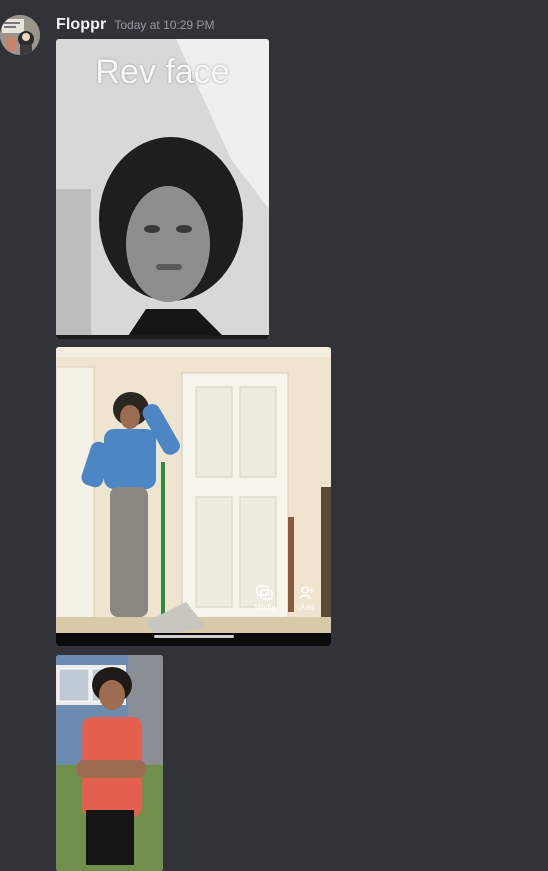 This screenshot has width=548, height=871. What do you see at coordinates (264, 592) in the screenshot?
I see `media-icon` at bounding box center [264, 592].